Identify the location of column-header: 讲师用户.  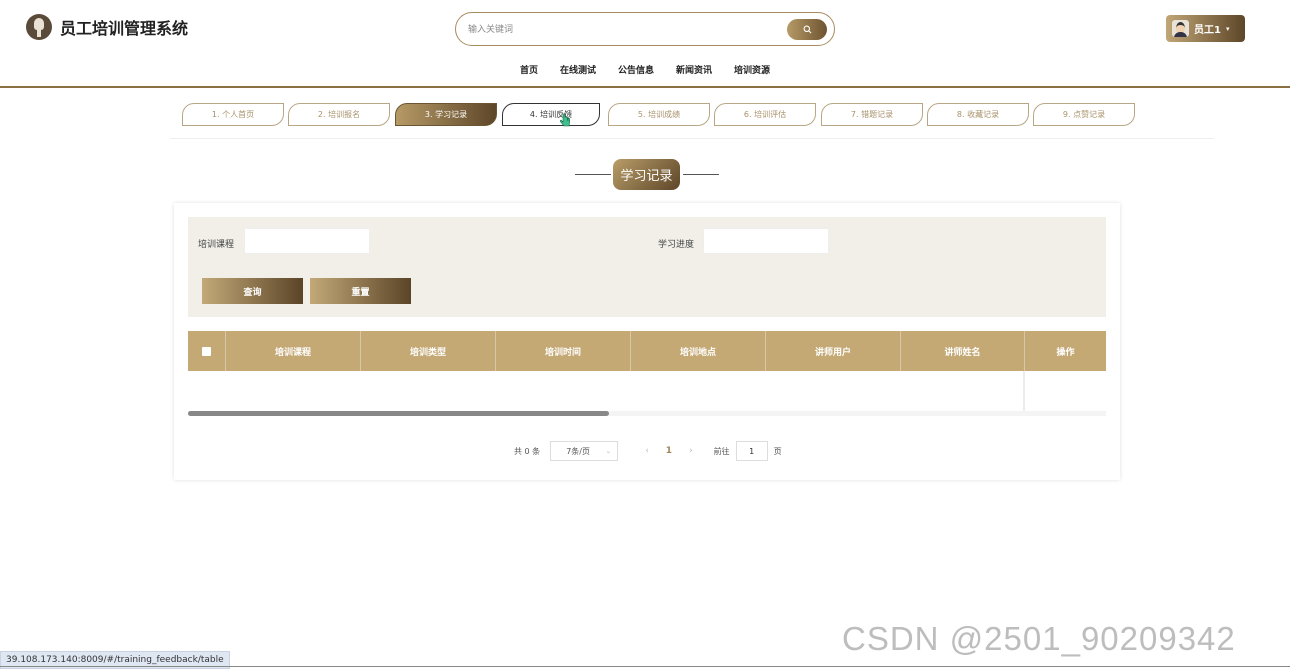
(833, 351).